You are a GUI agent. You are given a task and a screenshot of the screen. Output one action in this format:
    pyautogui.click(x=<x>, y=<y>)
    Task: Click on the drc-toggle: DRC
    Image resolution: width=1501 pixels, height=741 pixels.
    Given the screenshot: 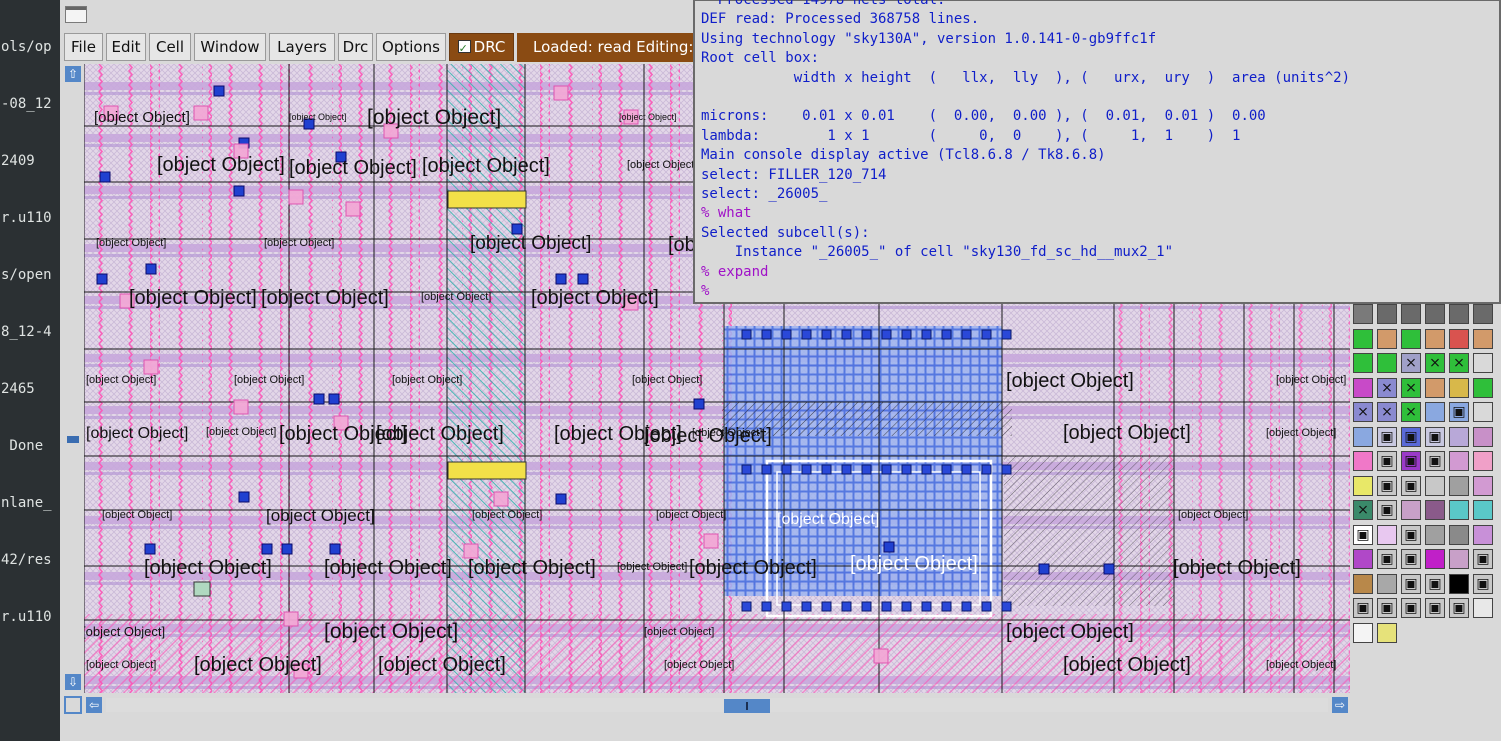 What is the action you would take?
    pyautogui.click(x=481, y=47)
    